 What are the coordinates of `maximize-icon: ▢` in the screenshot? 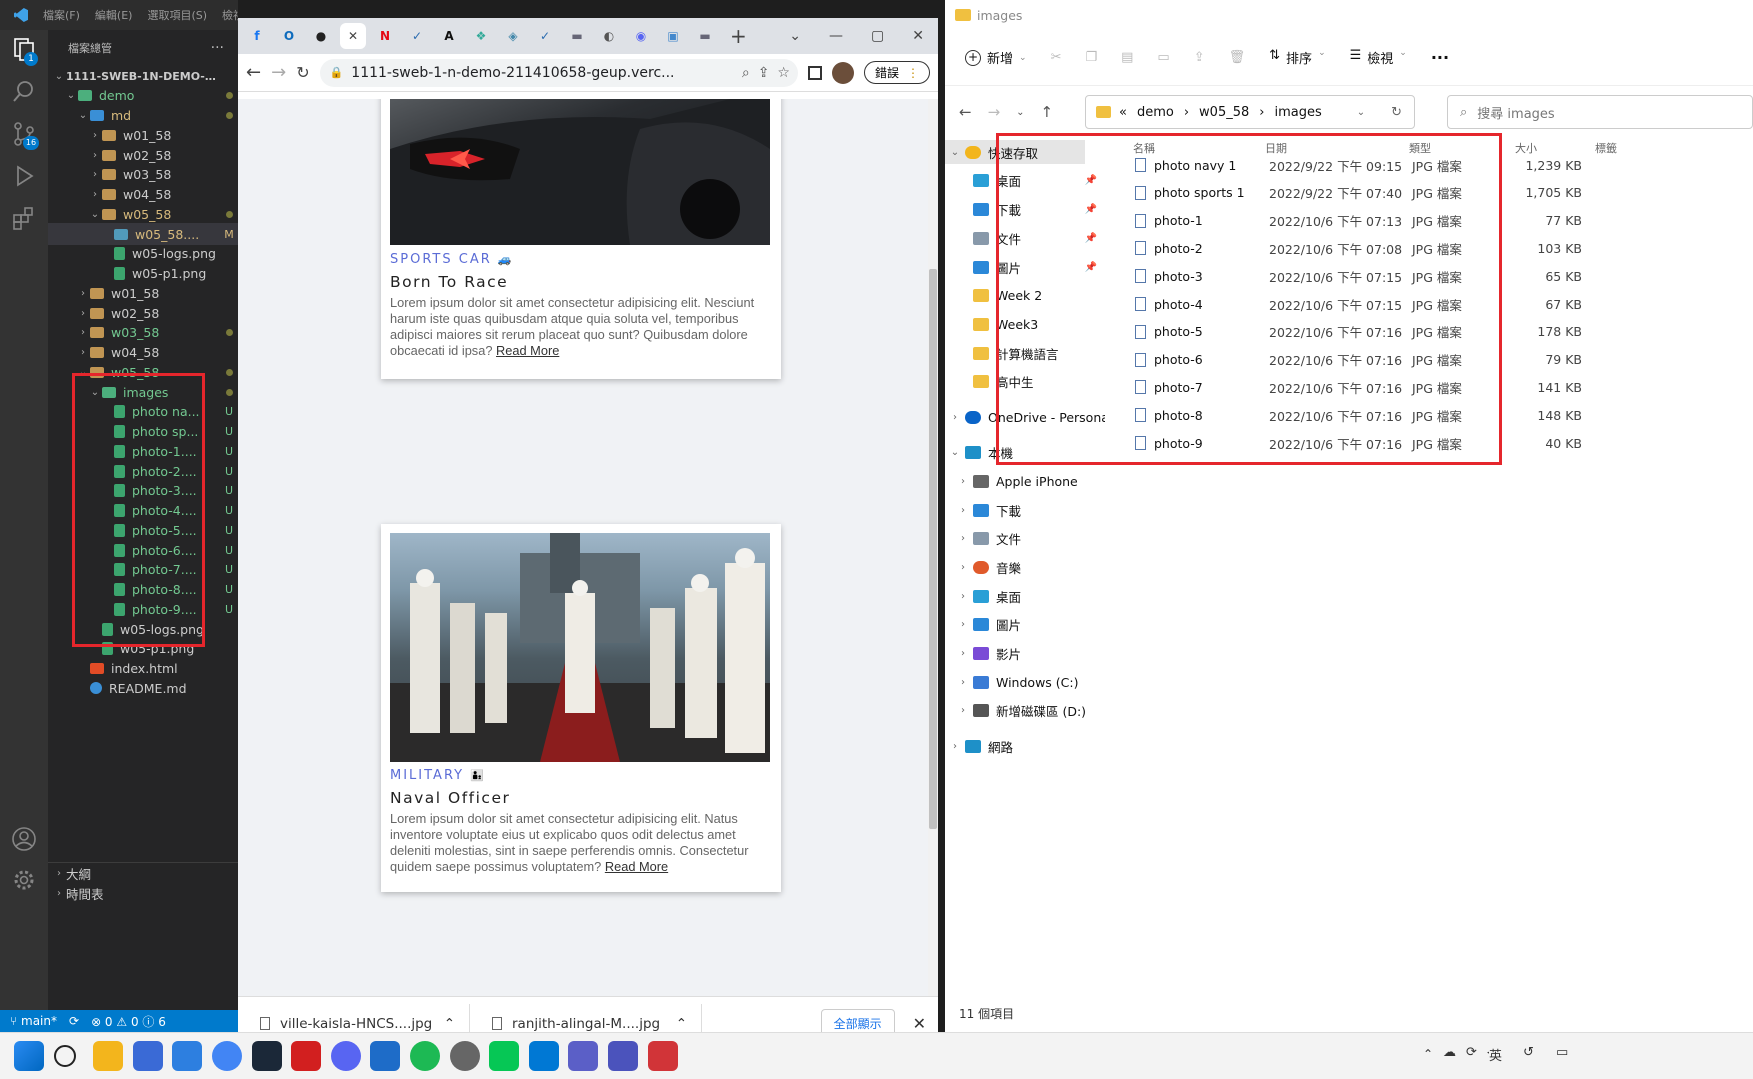 It's located at (877, 36).